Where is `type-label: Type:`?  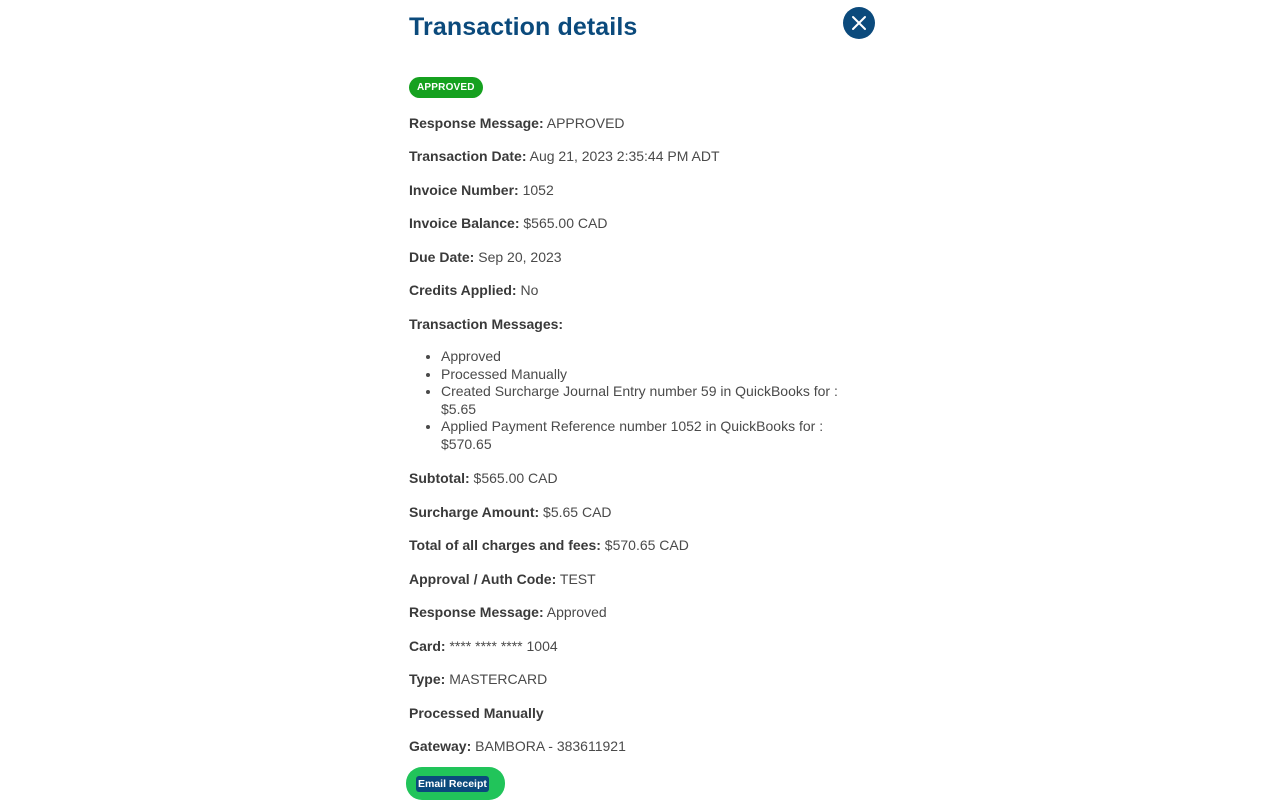 type-label: Type: is located at coordinates (427, 679).